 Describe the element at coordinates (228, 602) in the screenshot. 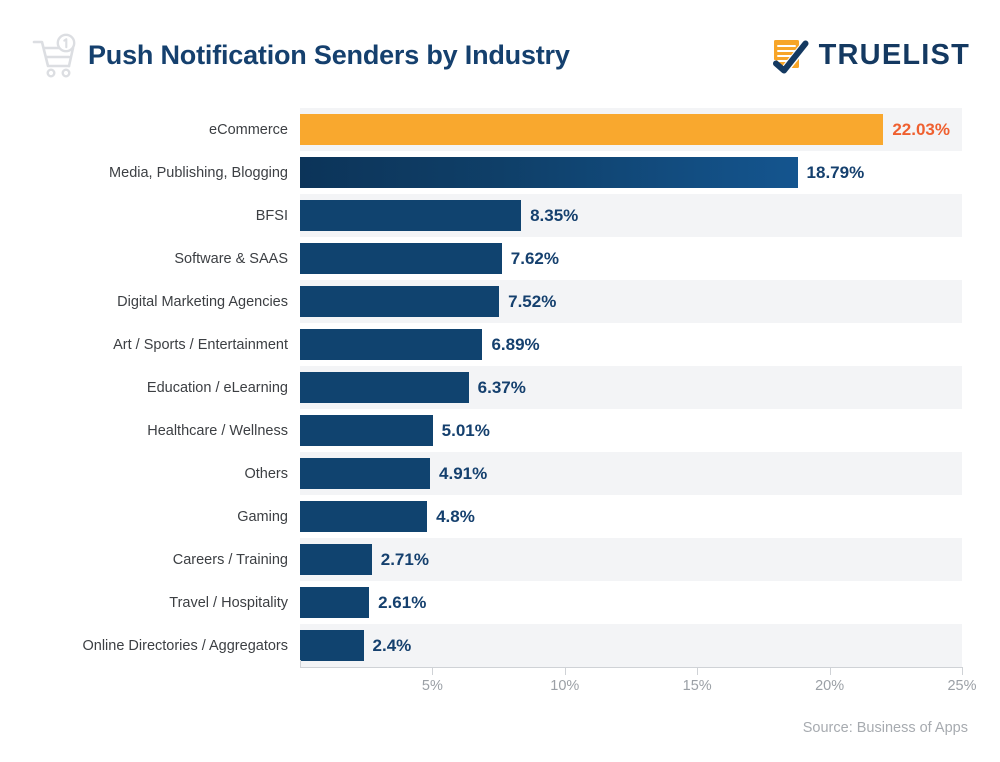

I see `category-label: Travel / Hospitality` at that location.